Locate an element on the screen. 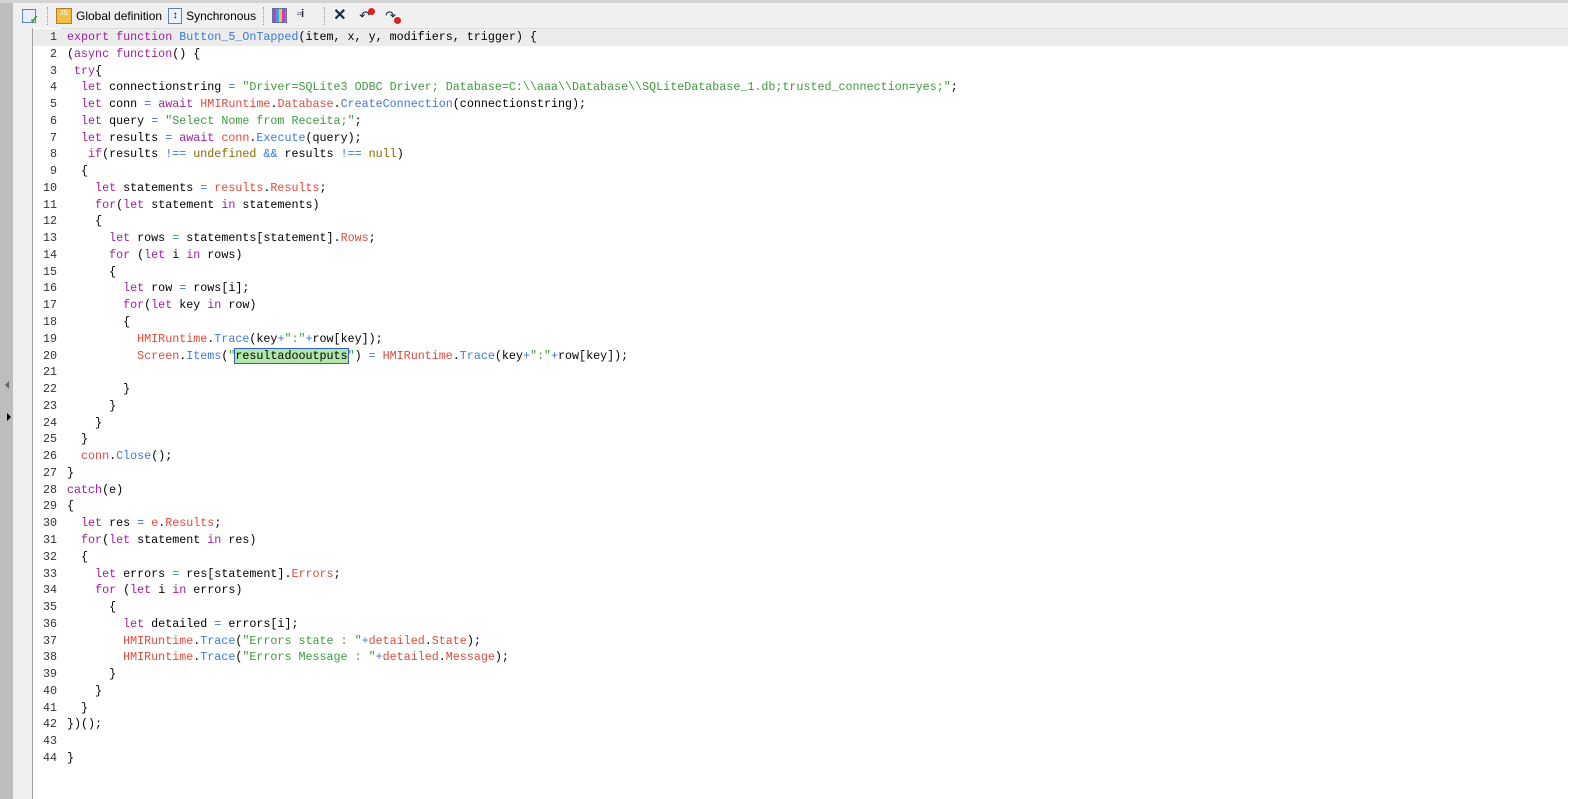 This screenshot has height=799, width=1589. line-number: 25 is located at coordinates (49, 439).